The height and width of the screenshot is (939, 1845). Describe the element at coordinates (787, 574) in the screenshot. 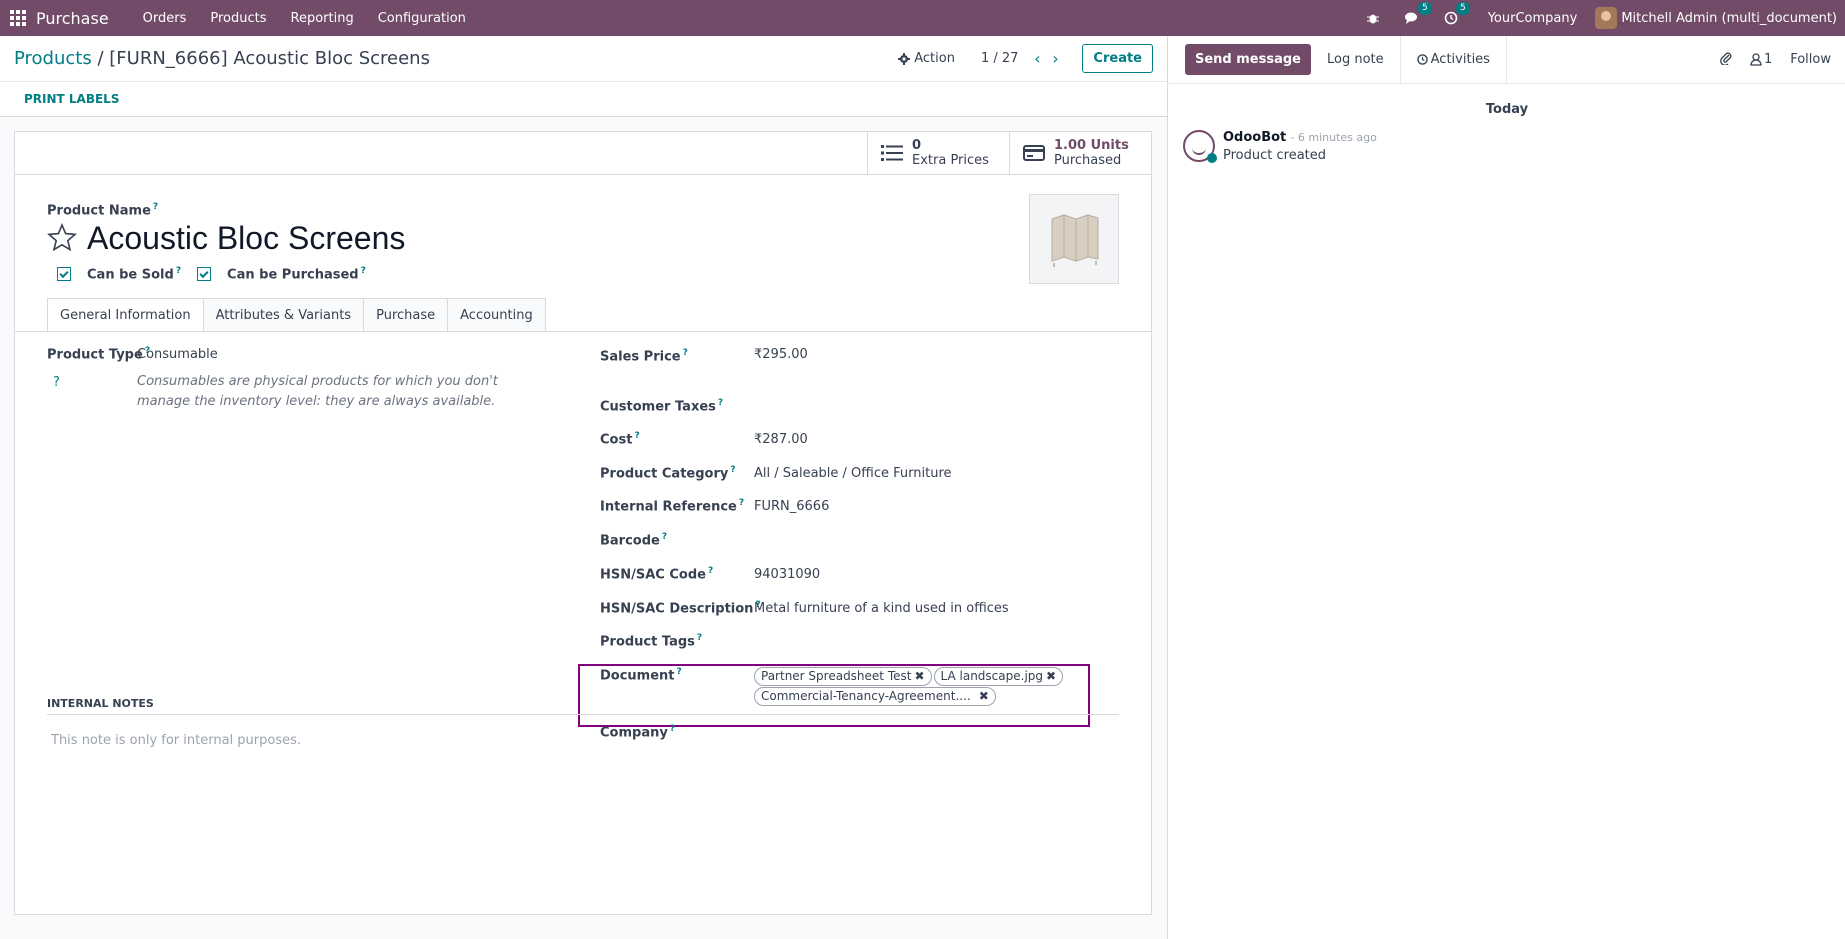

I see `hsn-code-field: 94031090` at that location.